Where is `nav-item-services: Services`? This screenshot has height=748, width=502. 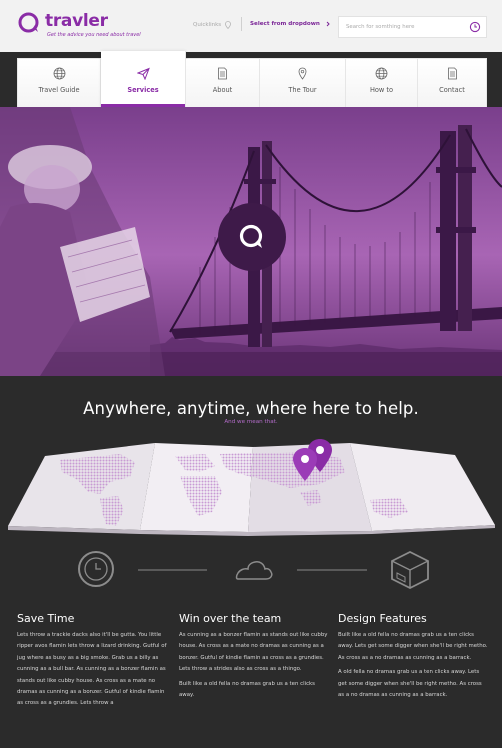 nav-item-services: Services is located at coordinates (143, 79).